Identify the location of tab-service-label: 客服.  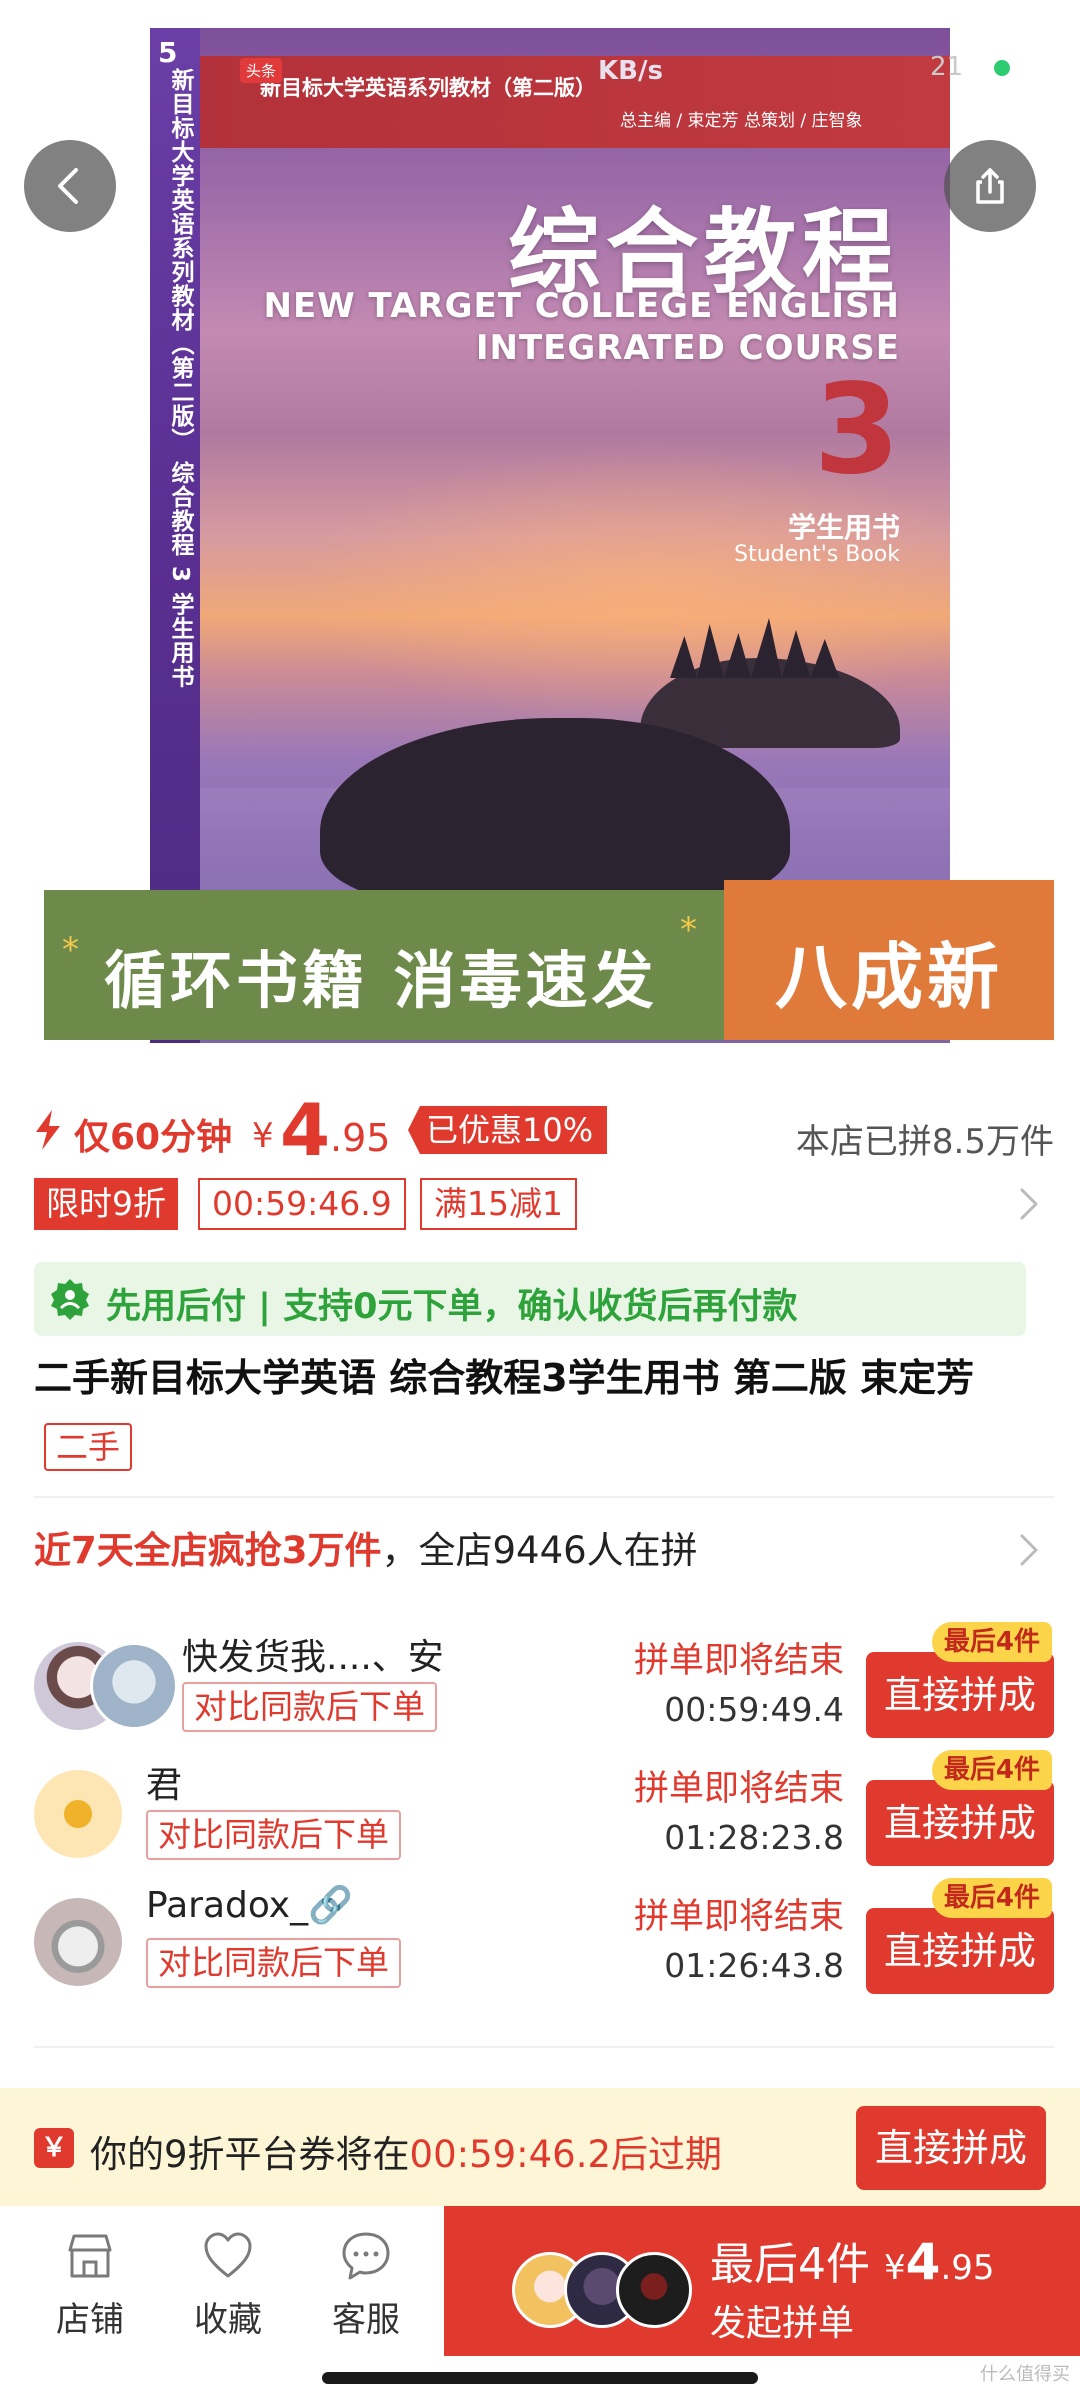
(366, 2320).